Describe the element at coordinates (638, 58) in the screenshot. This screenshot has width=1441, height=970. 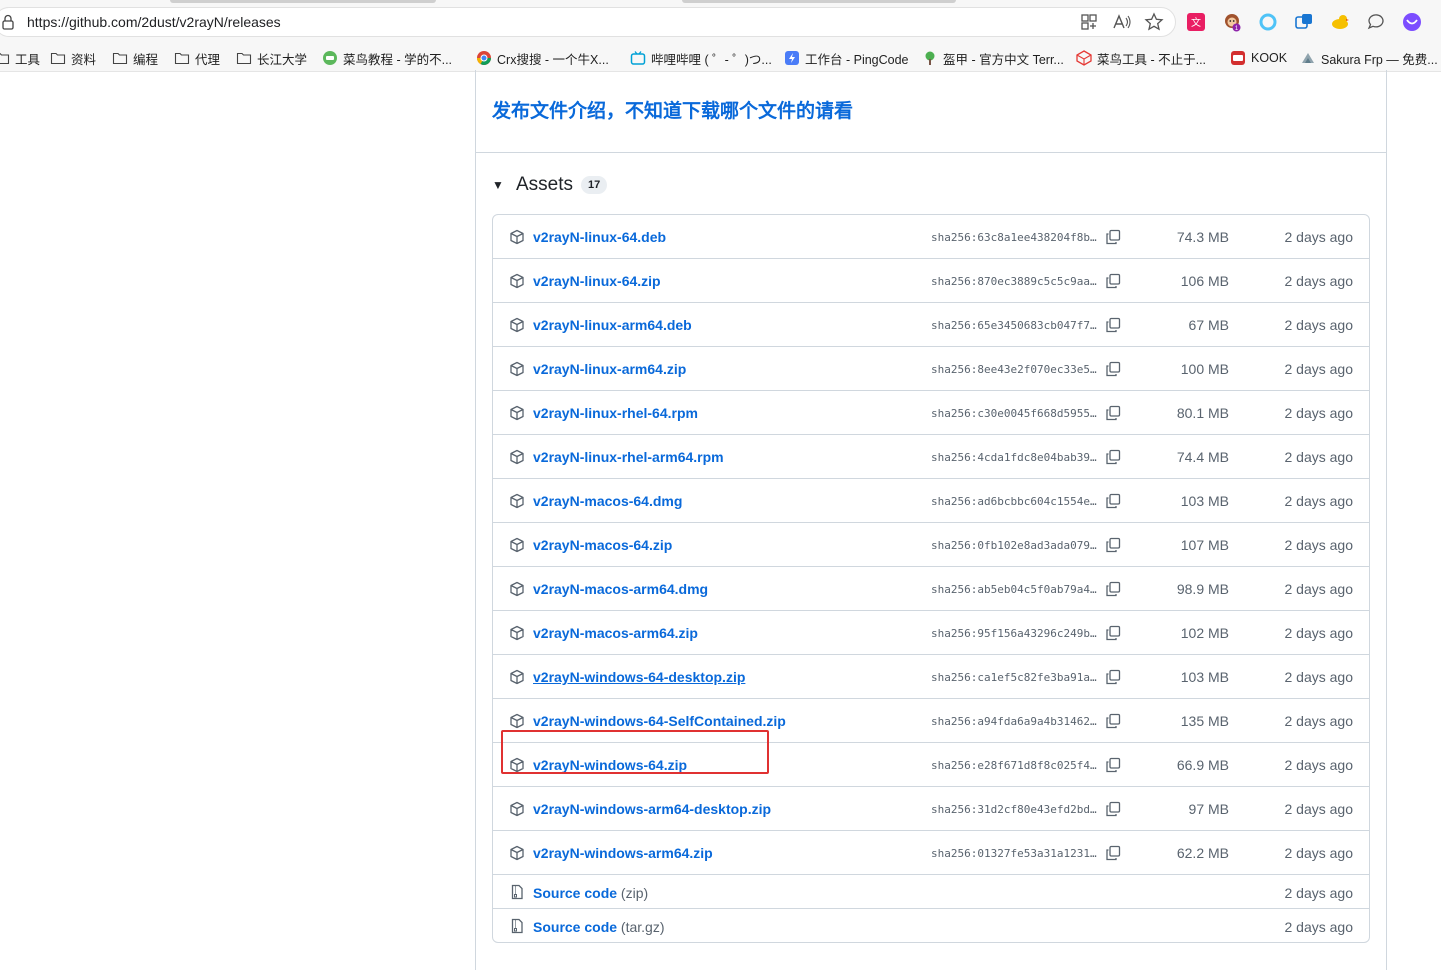
I see `bilibili-icon` at that location.